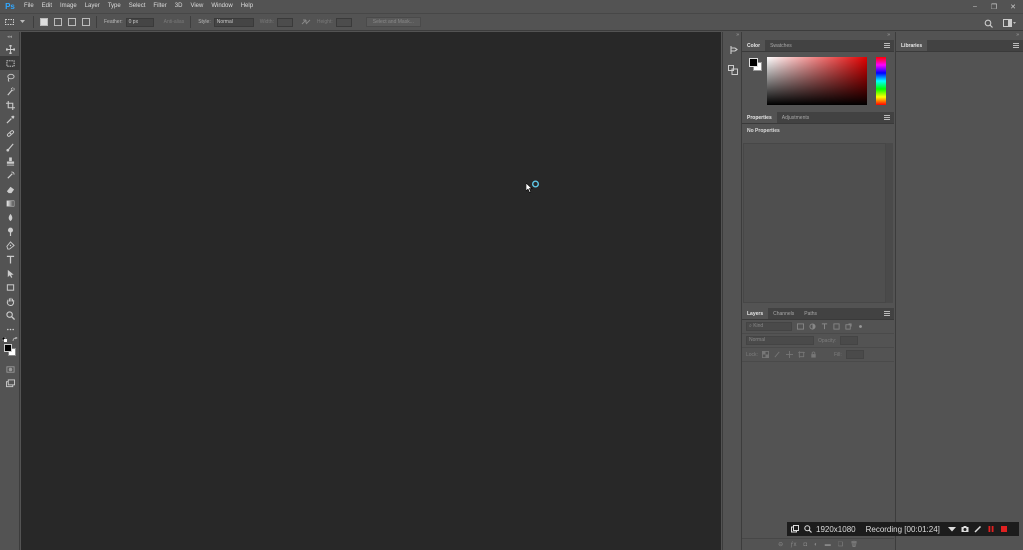 This screenshot has width=1023, height=550. What do you see at coordinates (806, 545) in the screenshot?
I see `layer-mask-icon: ◘` at bounding box center [806, 545].